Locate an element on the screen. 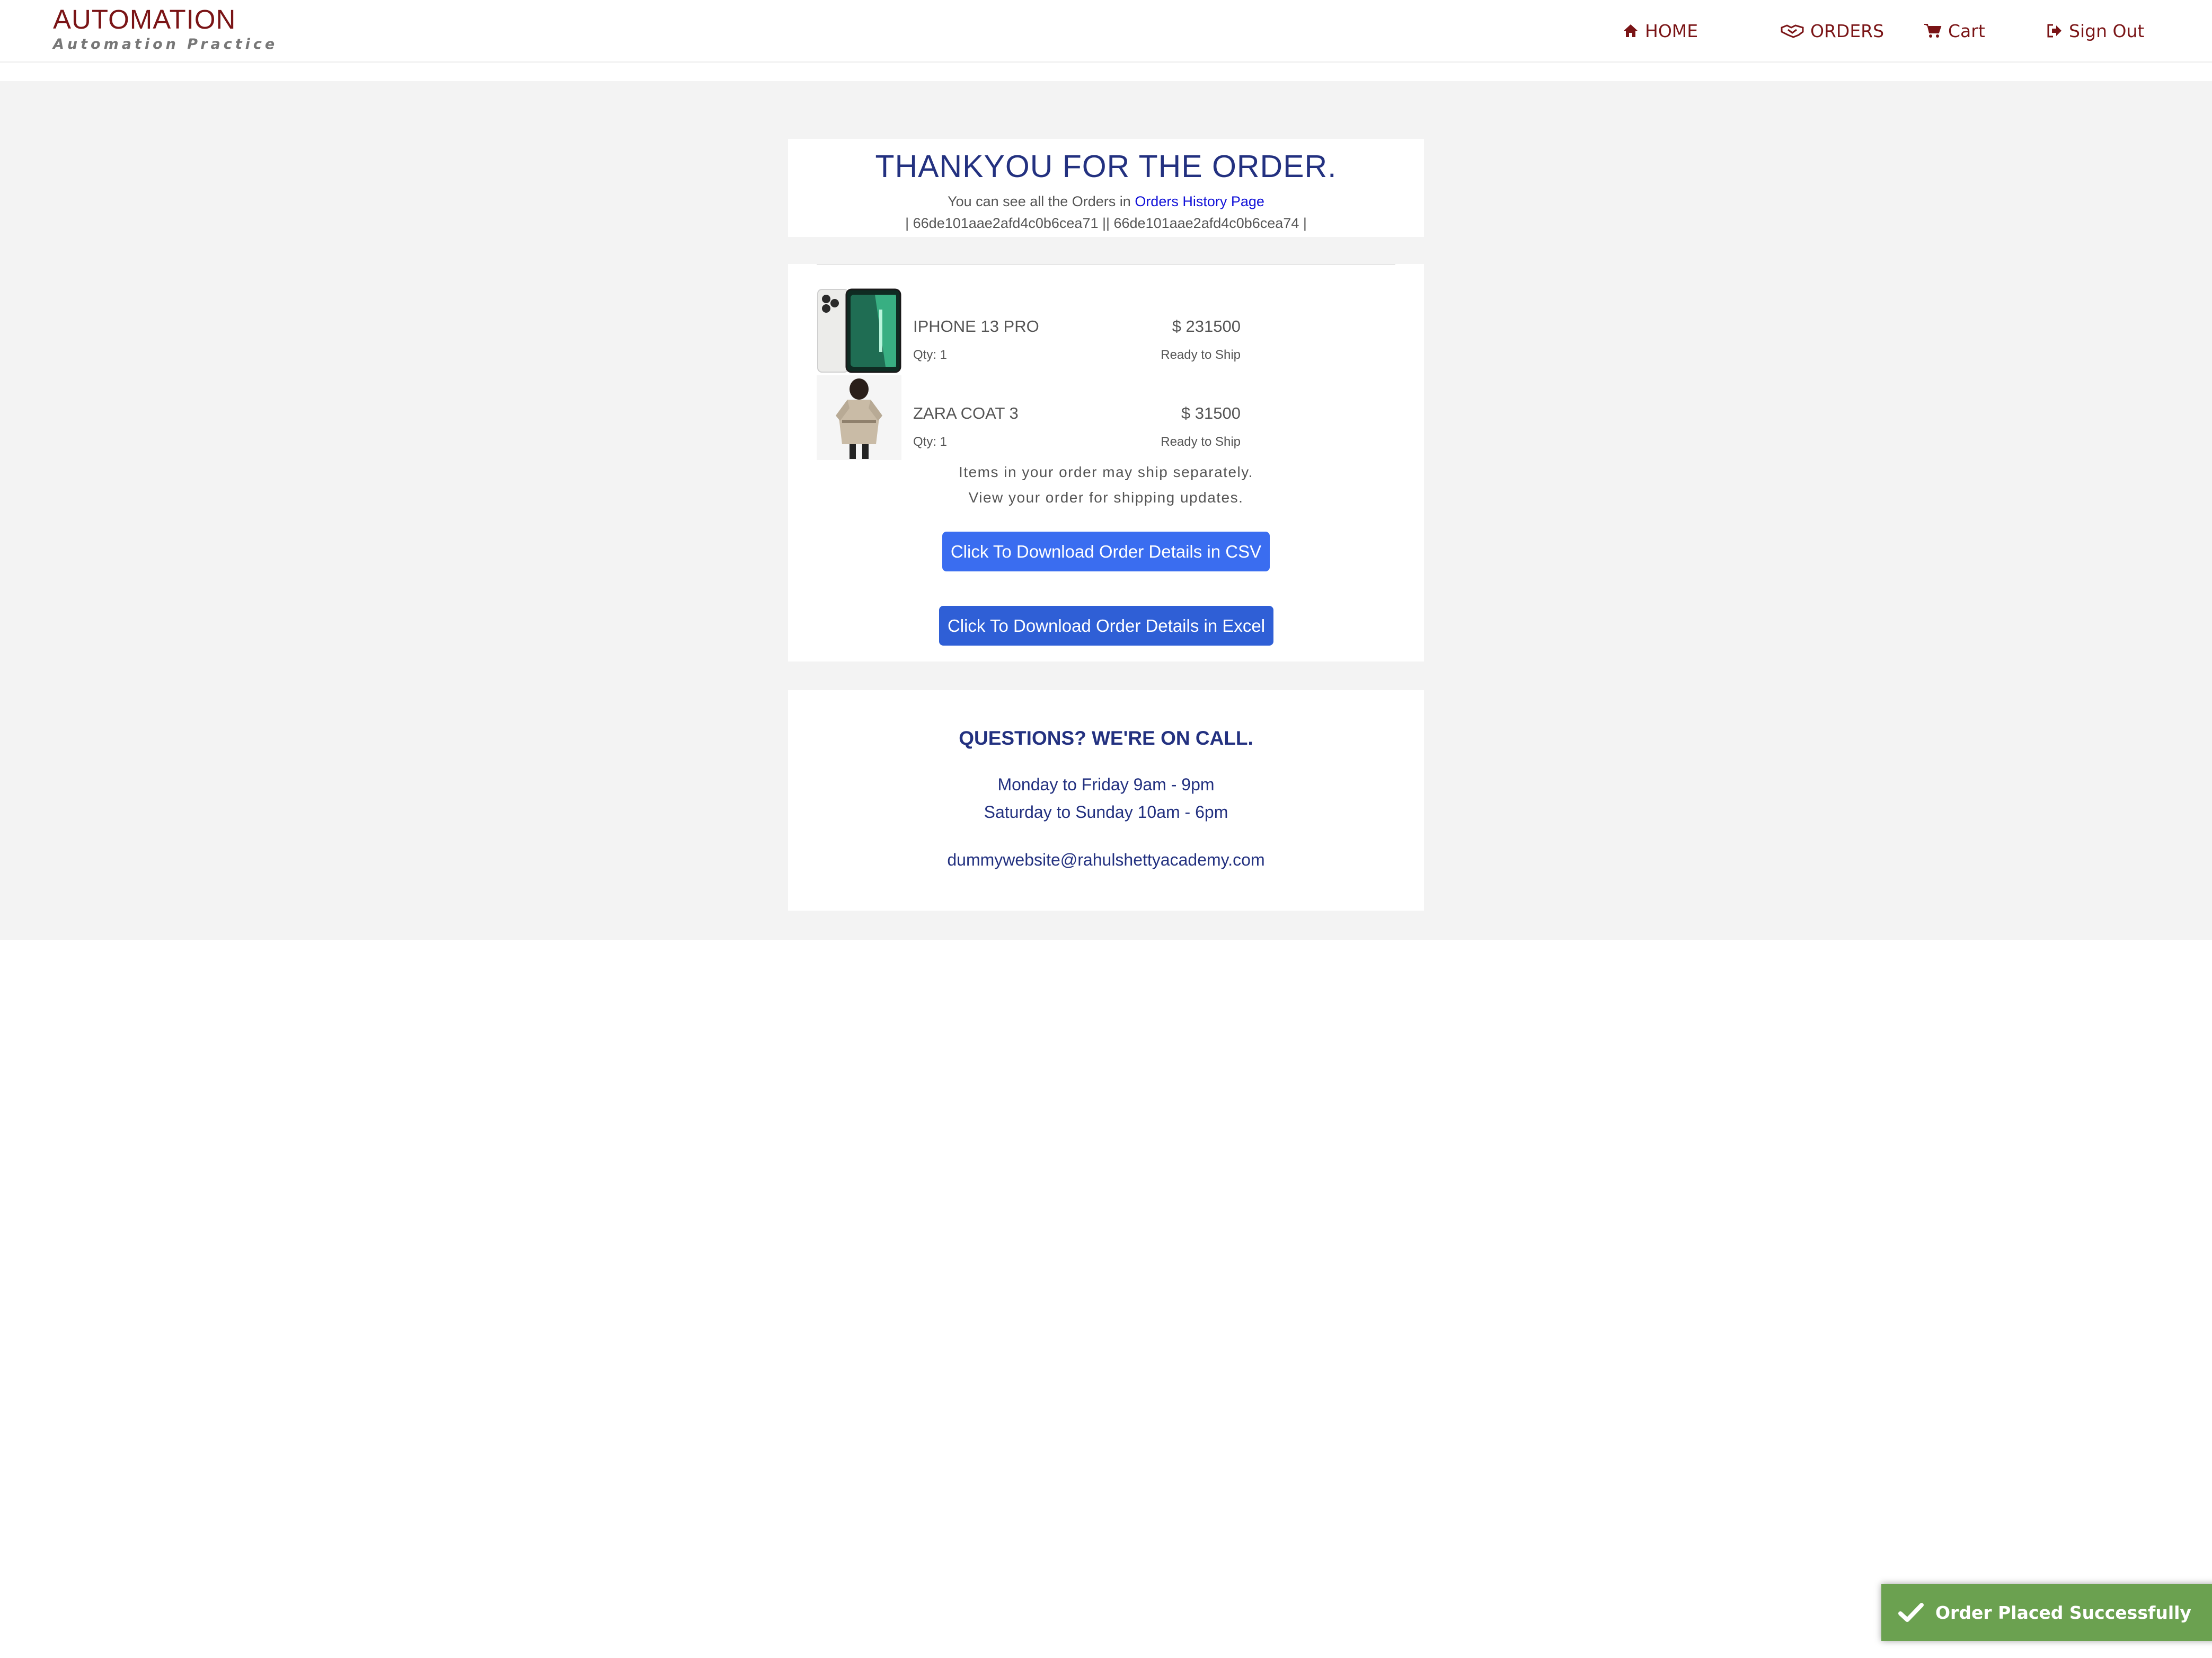 This screenshot has width=2212, height=1658. item-price: $ 31500 is located at coordinates (1211, 413).